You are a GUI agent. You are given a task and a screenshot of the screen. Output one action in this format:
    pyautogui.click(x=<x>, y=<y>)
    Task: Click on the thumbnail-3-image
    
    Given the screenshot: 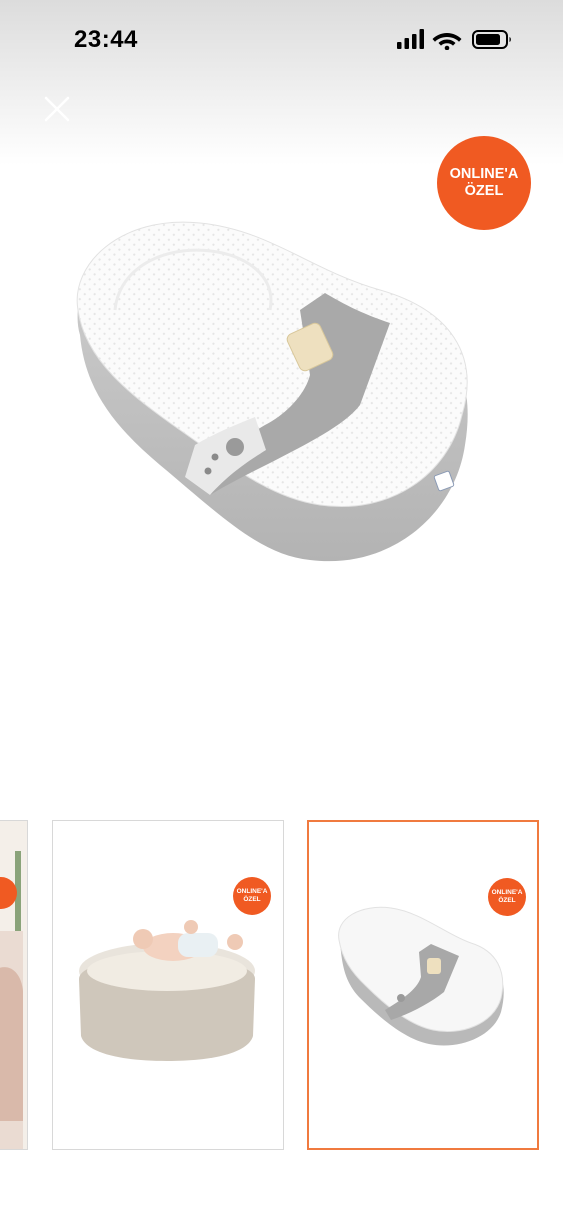 What is the action you would take?
    pyautogui.click(x=421, y=976)
    